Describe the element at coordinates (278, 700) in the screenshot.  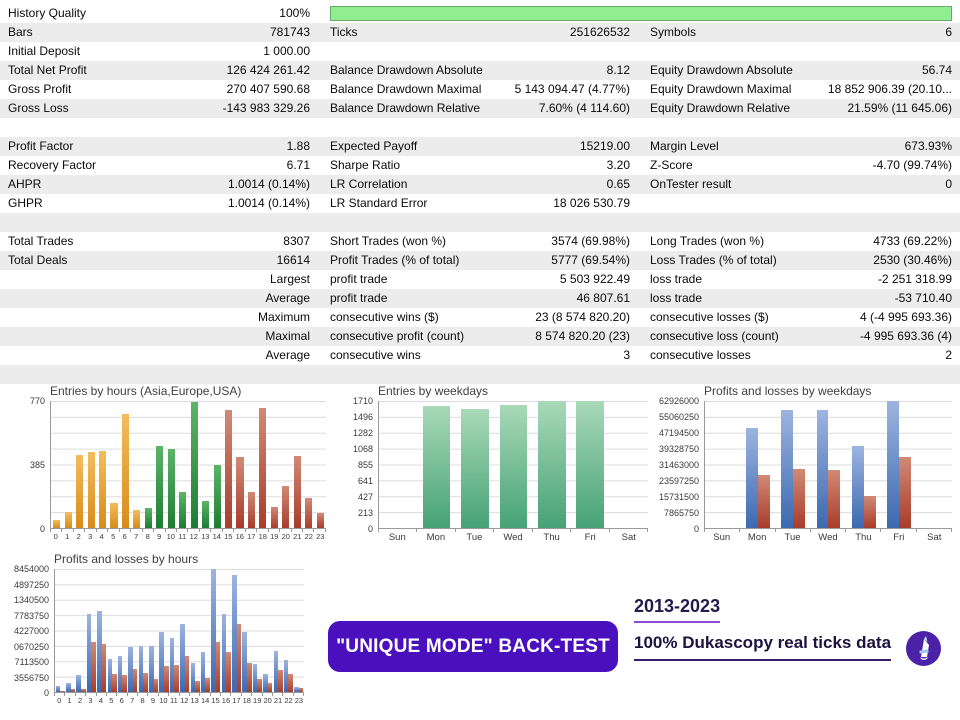
I see `x-axis-label: 21` at that location.